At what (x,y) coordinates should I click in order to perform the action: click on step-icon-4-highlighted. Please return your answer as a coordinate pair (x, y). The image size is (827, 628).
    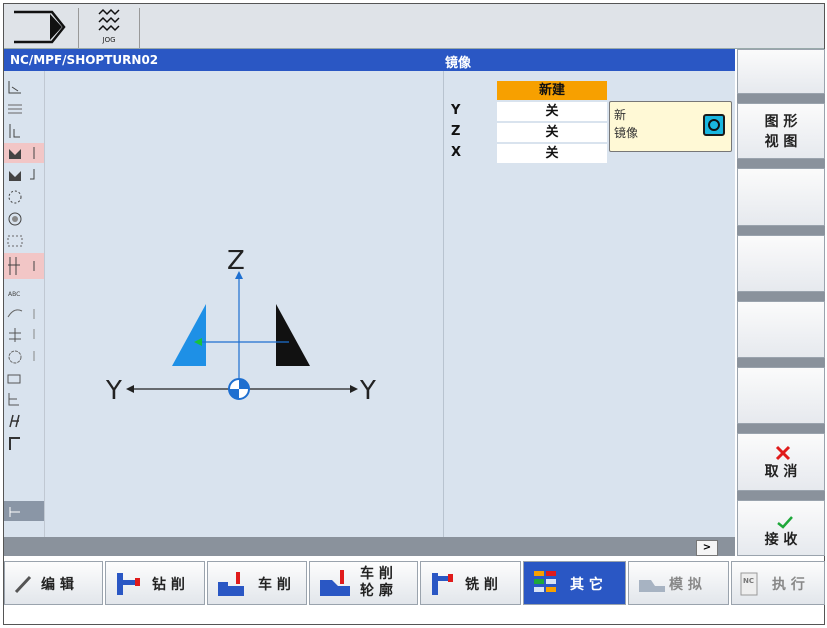
    Looking at the image, I should click on (24, 153).